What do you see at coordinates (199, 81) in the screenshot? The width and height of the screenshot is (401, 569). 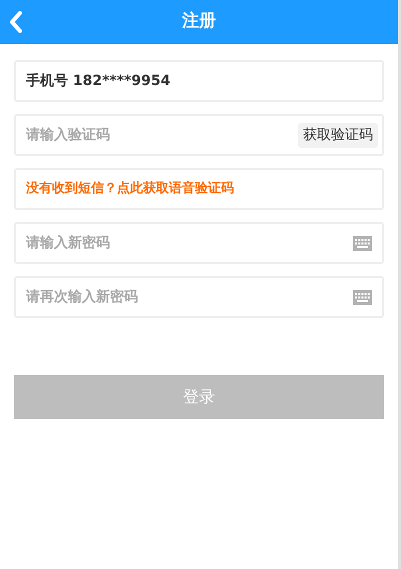 I see `phone-field: 手机号 182****9954` at bounding box center [199, 81].